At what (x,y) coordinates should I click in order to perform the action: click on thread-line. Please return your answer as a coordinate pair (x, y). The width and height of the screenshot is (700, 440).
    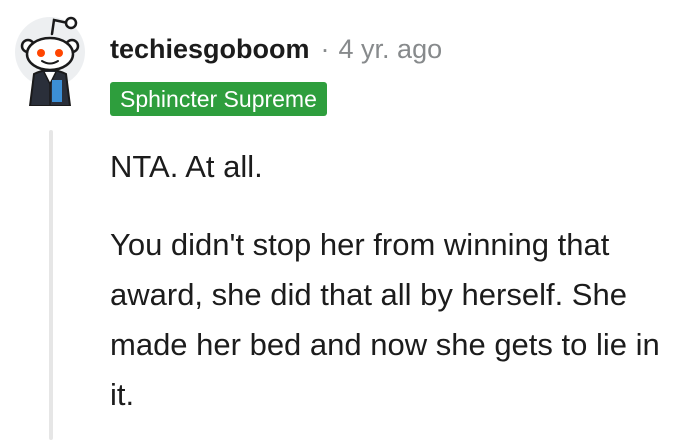
    Looking at the image, I should click on (51, 285).